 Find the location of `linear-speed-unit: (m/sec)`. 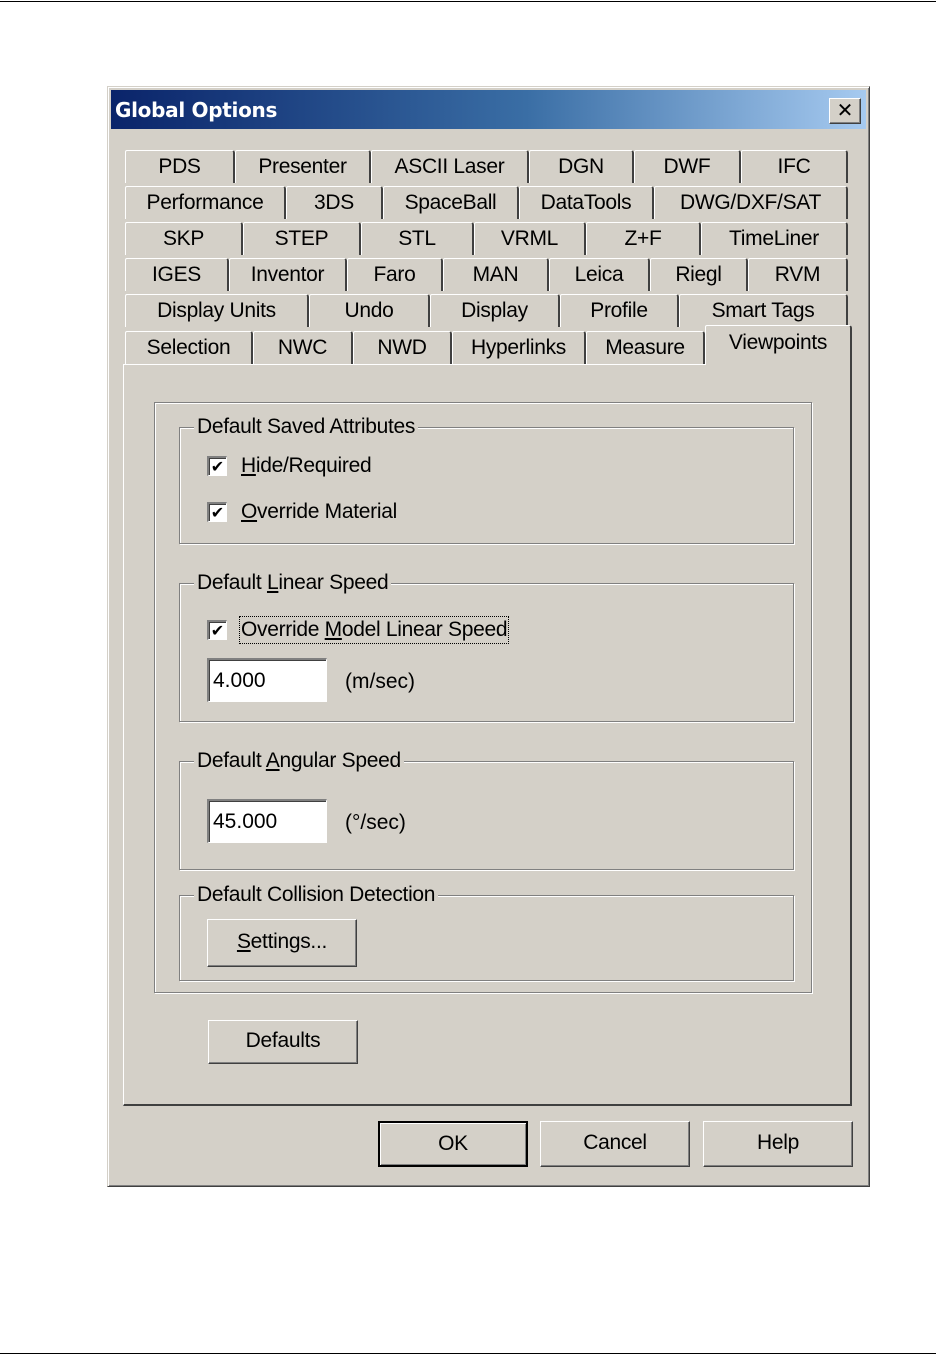

linear-speed-unit: (m/sec) is located at coordinates (380, 681).